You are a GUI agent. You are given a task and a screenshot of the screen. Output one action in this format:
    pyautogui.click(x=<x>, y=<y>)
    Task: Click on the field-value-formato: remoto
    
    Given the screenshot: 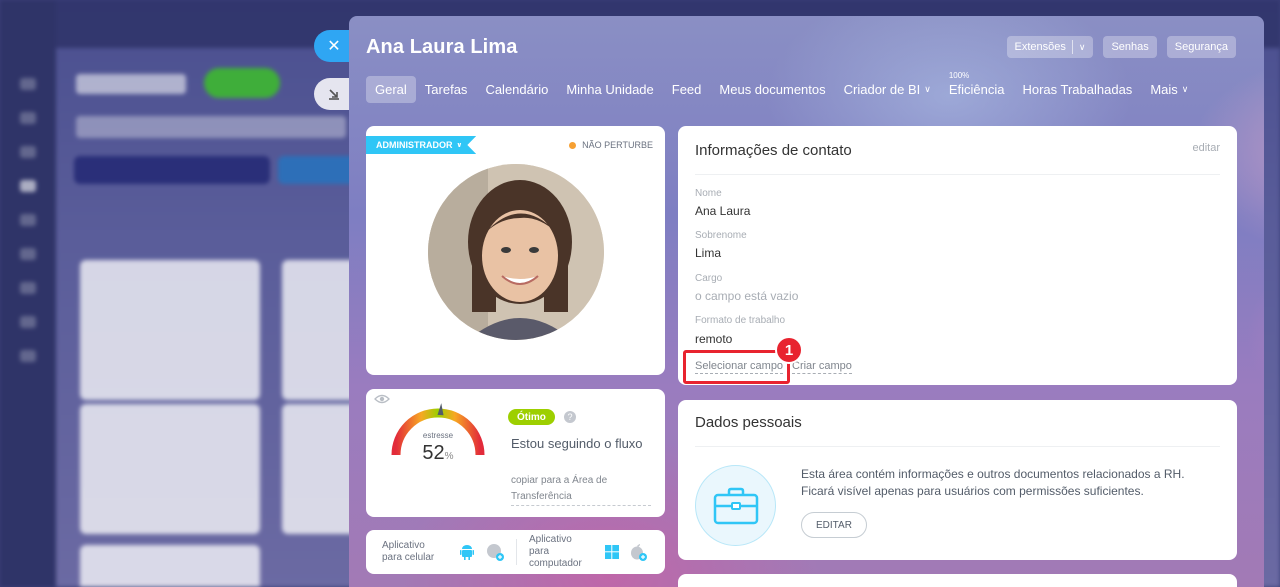 What is the action you would take?
    pyautogui.click(x=714, y=339)
    